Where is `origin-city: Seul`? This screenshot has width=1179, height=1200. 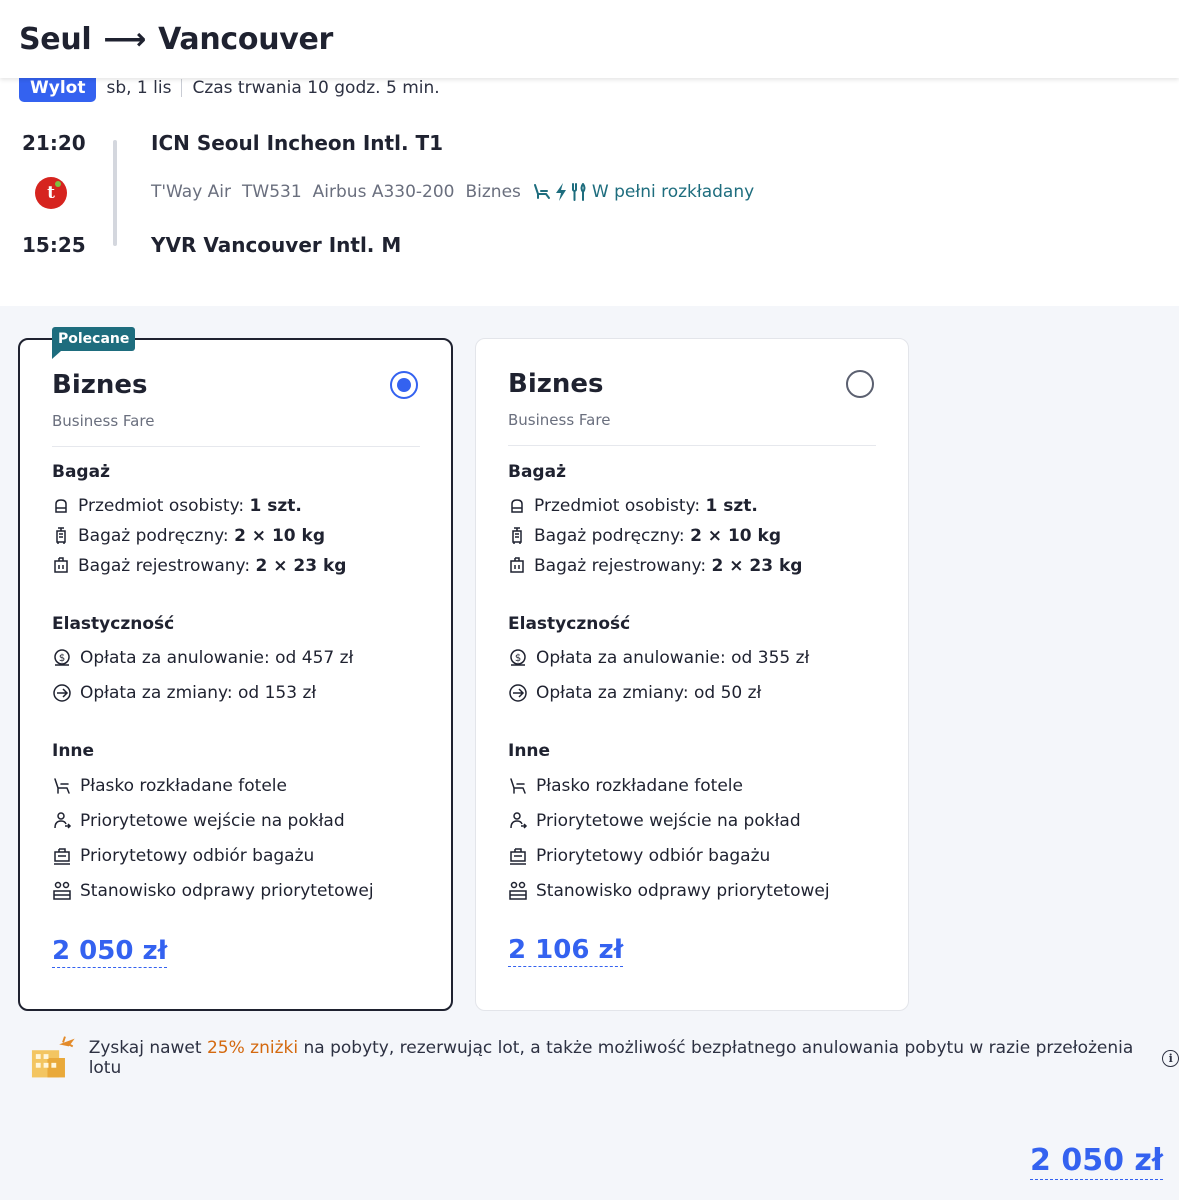
origin-city: Seul is located at coordinates (55, 39).